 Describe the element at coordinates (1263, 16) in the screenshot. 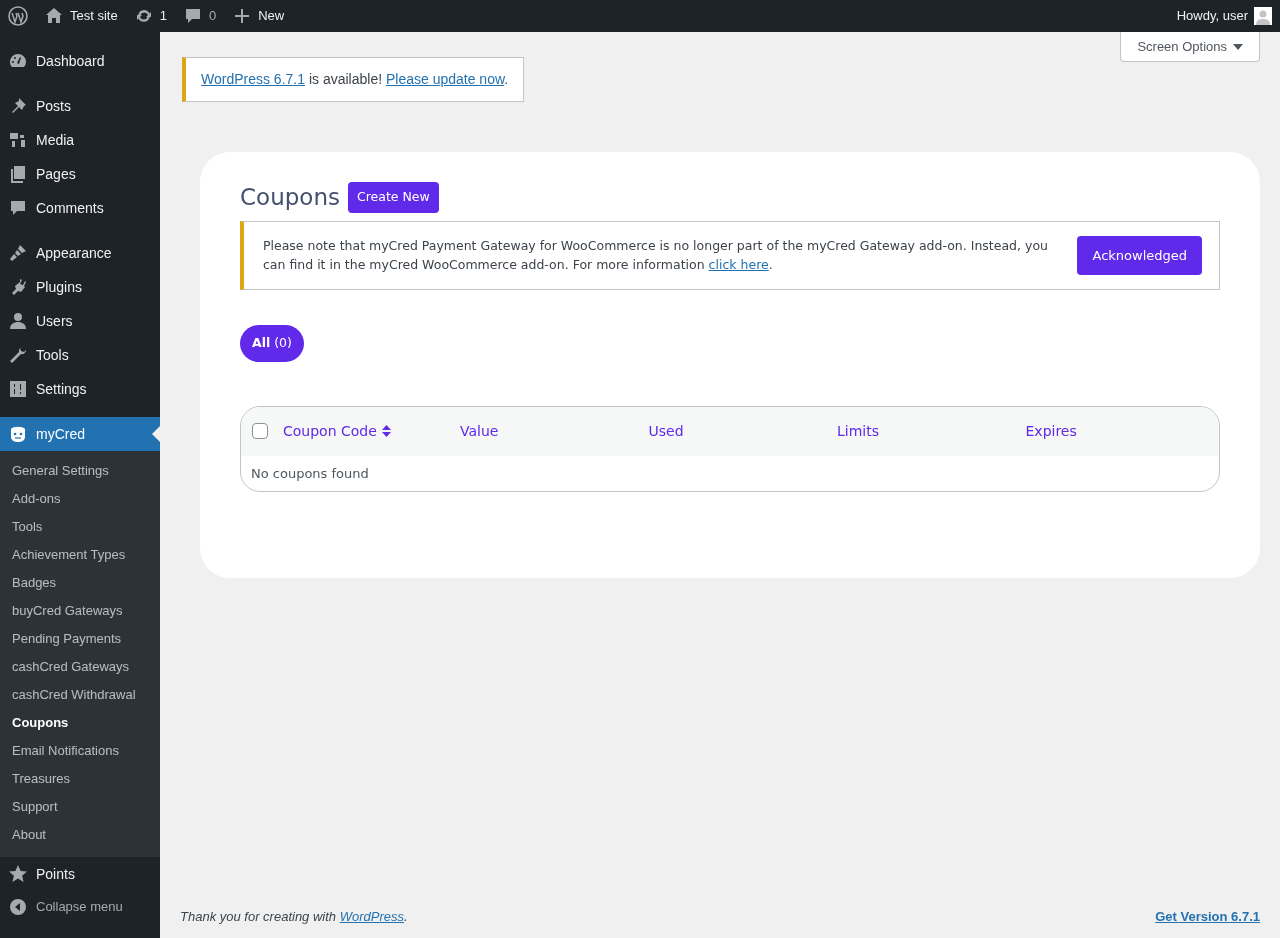

I see `avatar-silhouette-icon` at that location.